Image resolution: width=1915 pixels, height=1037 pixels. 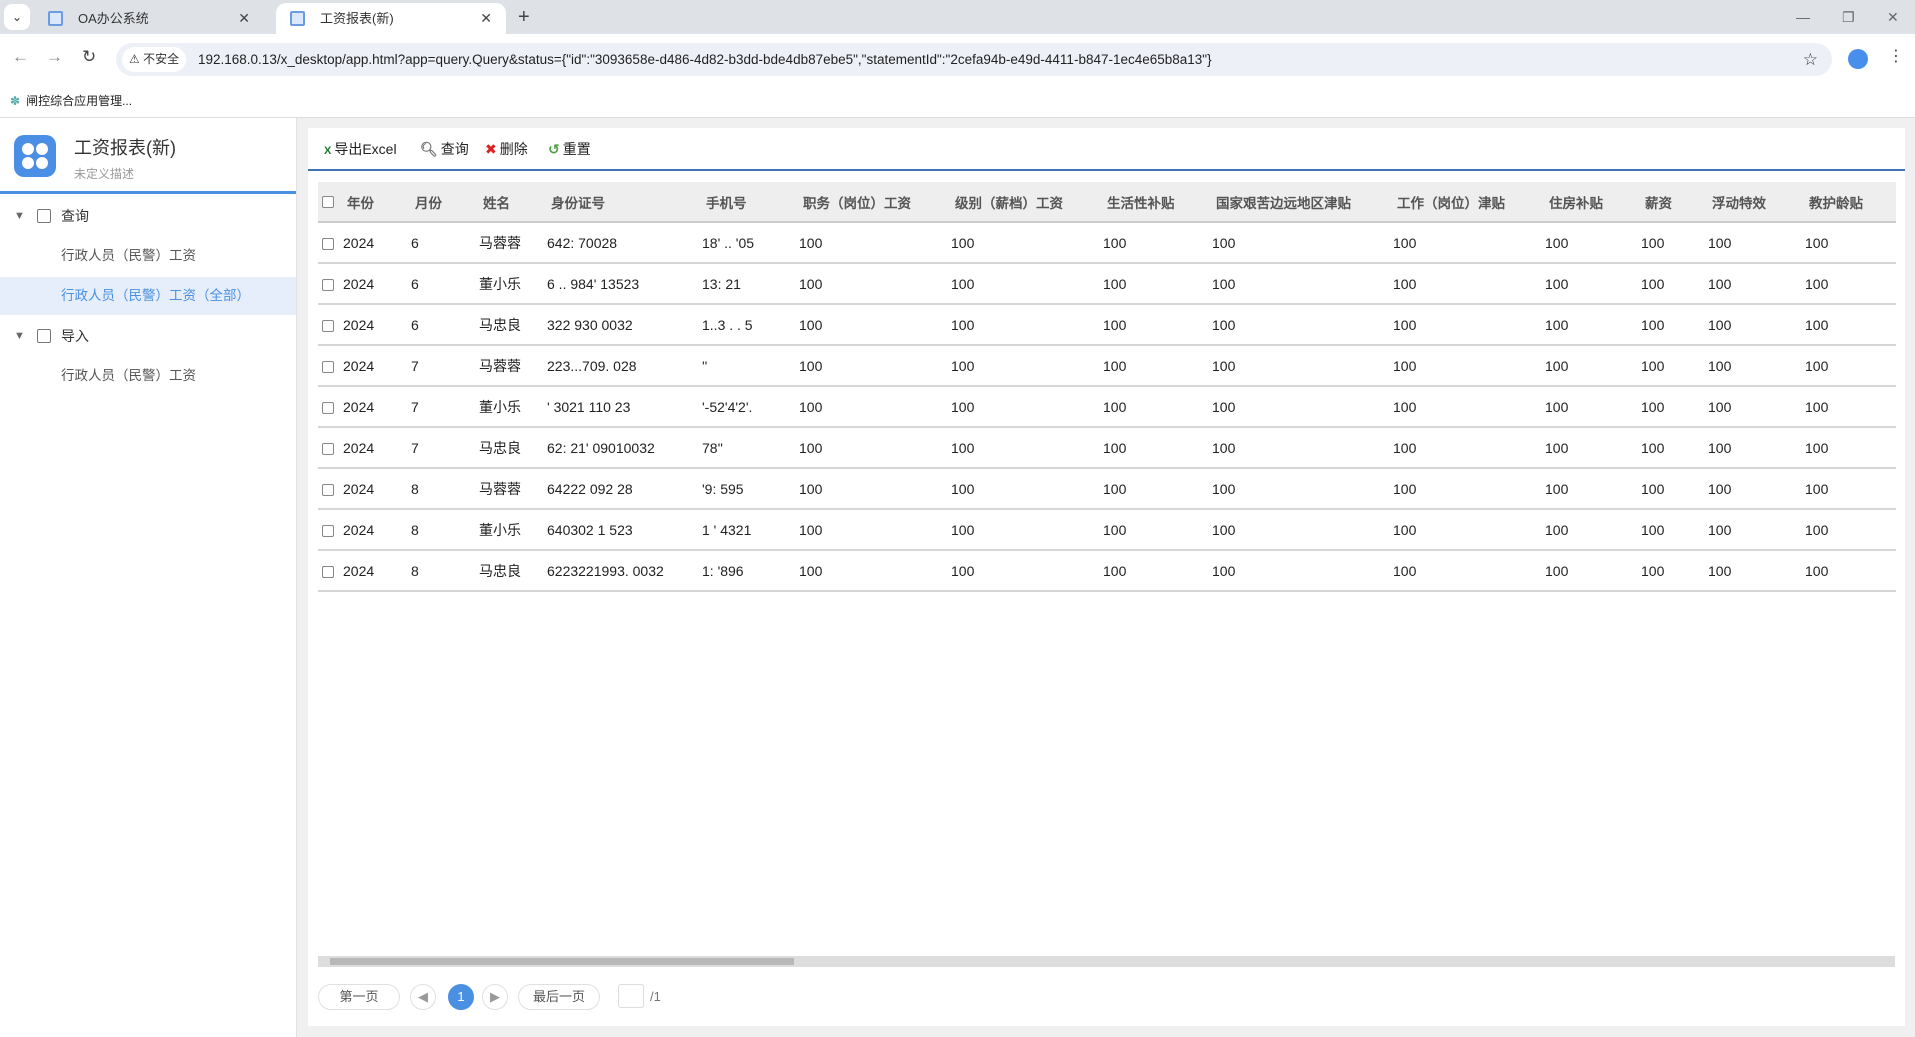 I want to click on select-all-checkbox, so click(x=328, y=202).